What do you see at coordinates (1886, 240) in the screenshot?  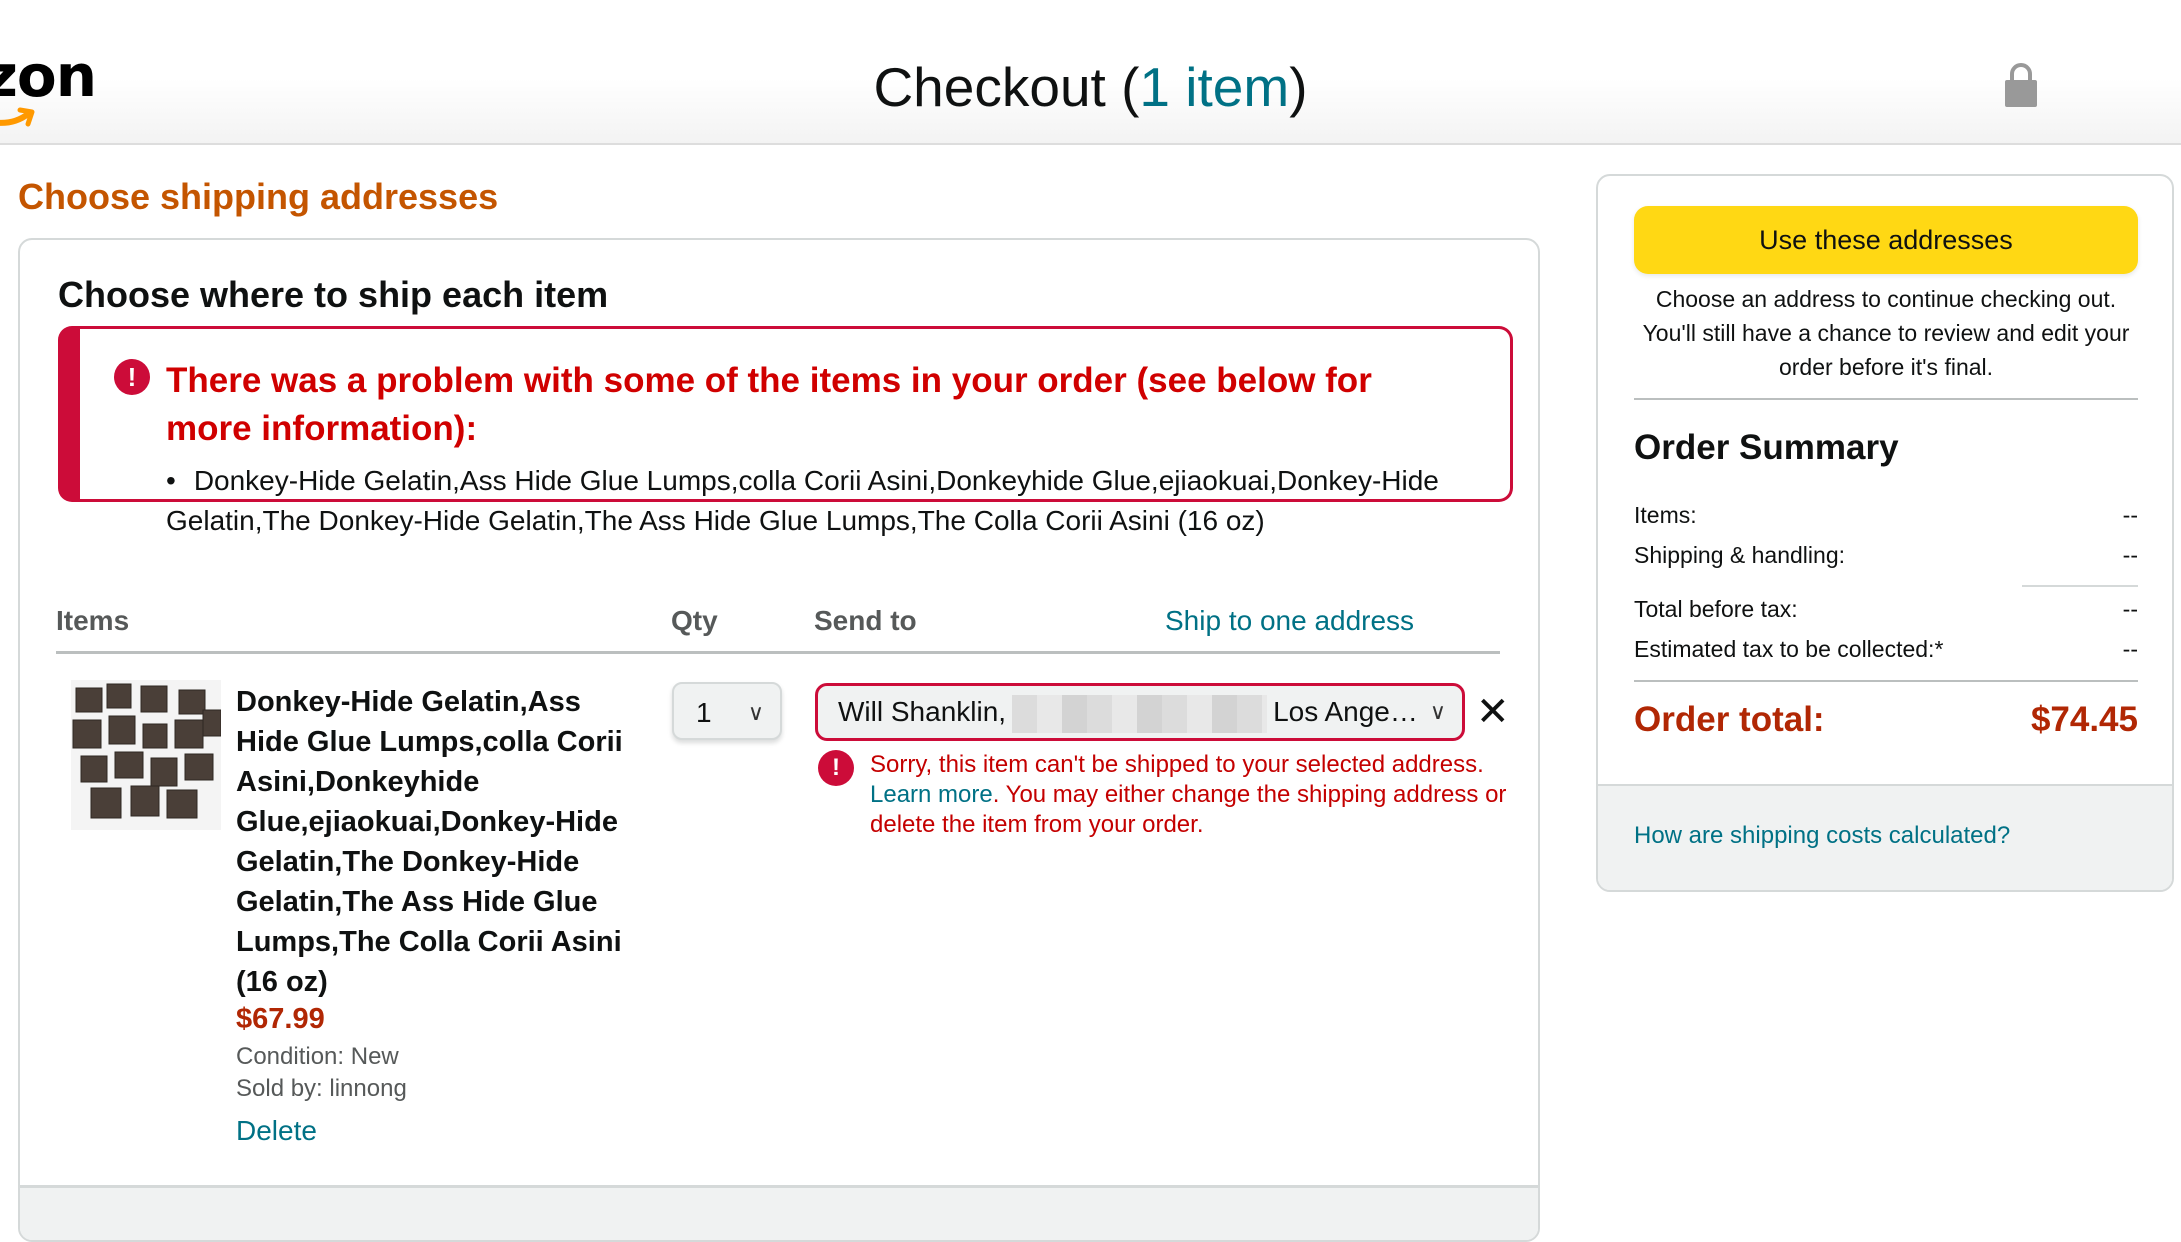 I see `use-these-addresses-button: Use these addresses` at bounding box center [1886, 240].